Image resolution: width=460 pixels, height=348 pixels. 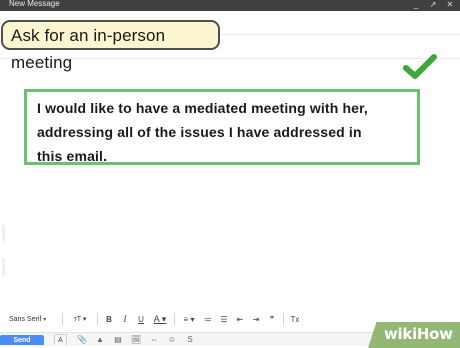 I want to click on step-banner: Ask for an in-person meeting, so click(x=110, y=46).